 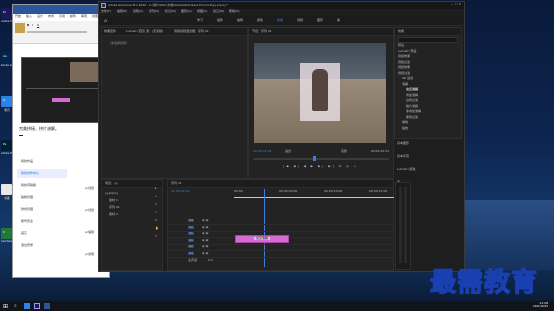 I want to click on source-tab: 效果控件, so click(x=110, y=31).